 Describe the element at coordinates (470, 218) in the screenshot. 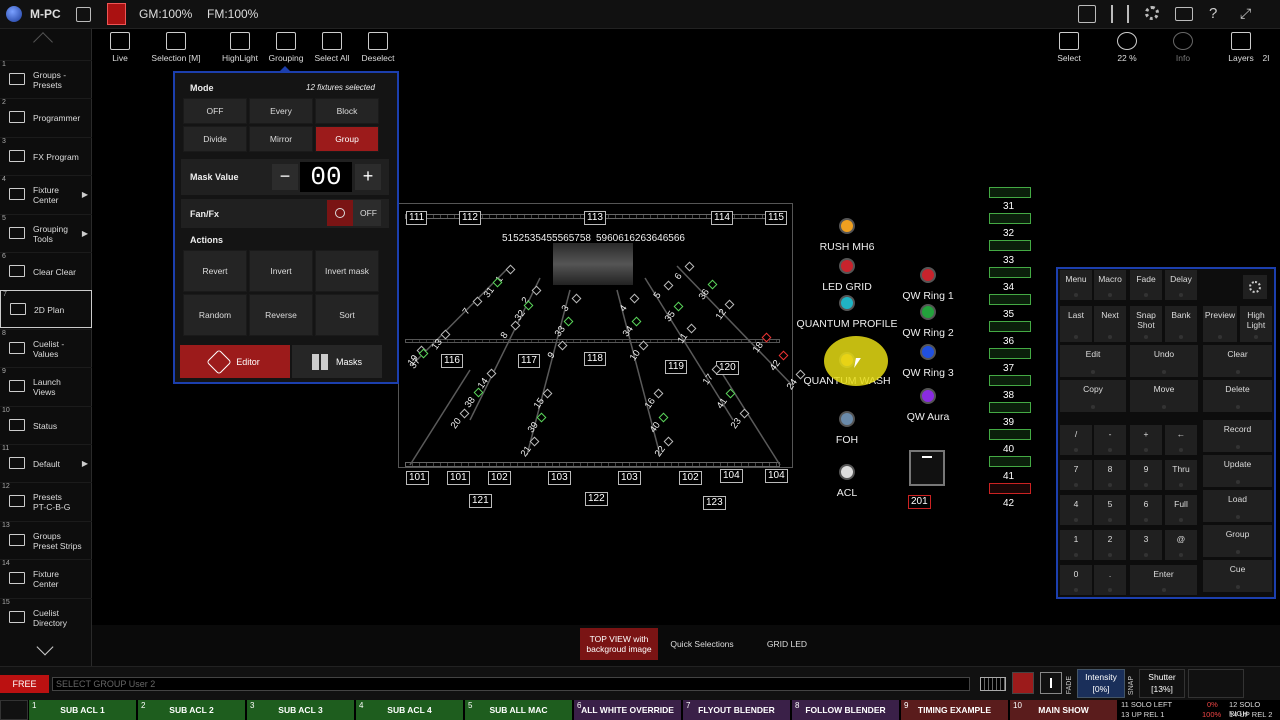

I see `truss-label-112: 112` at that location.